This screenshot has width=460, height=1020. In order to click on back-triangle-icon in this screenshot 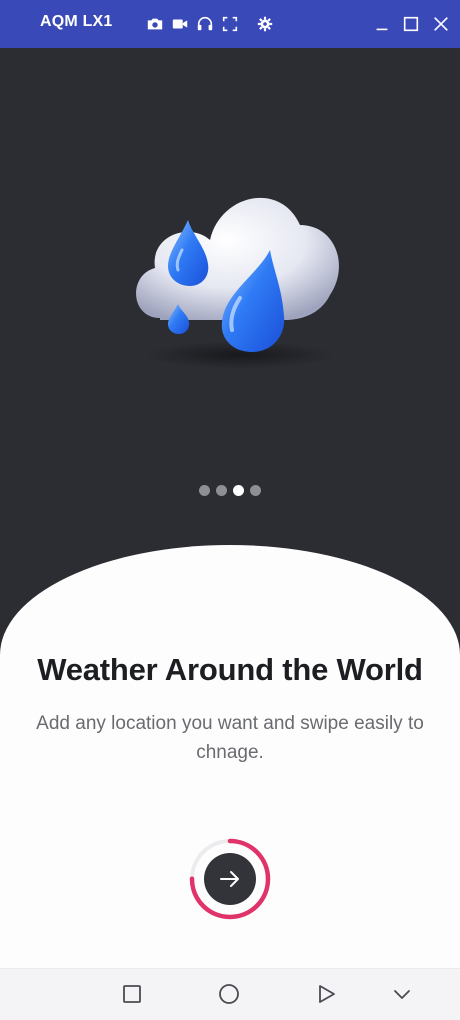, I will do `click(326, 994)`.